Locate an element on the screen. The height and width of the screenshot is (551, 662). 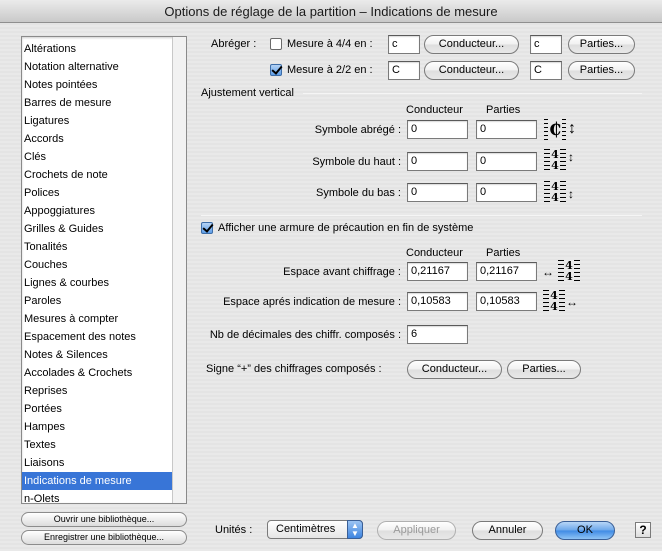
cancel-button: Annuler is located at coordinates (507, 530).